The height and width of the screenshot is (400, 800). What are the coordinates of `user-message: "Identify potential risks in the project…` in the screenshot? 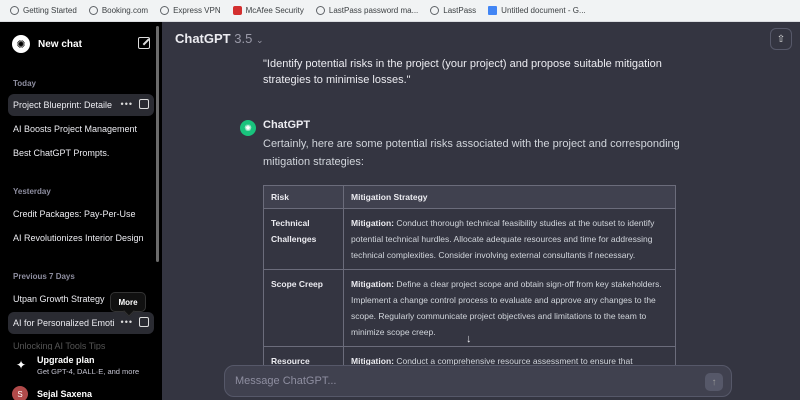 It's located at (462, 72).